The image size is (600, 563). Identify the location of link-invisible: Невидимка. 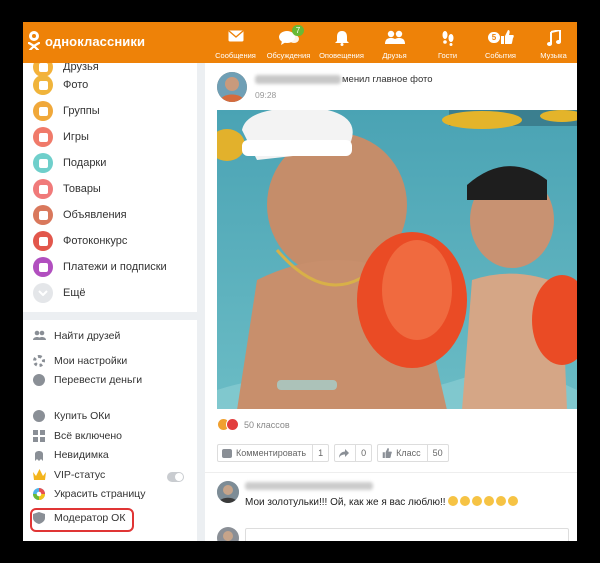
(71, 455).